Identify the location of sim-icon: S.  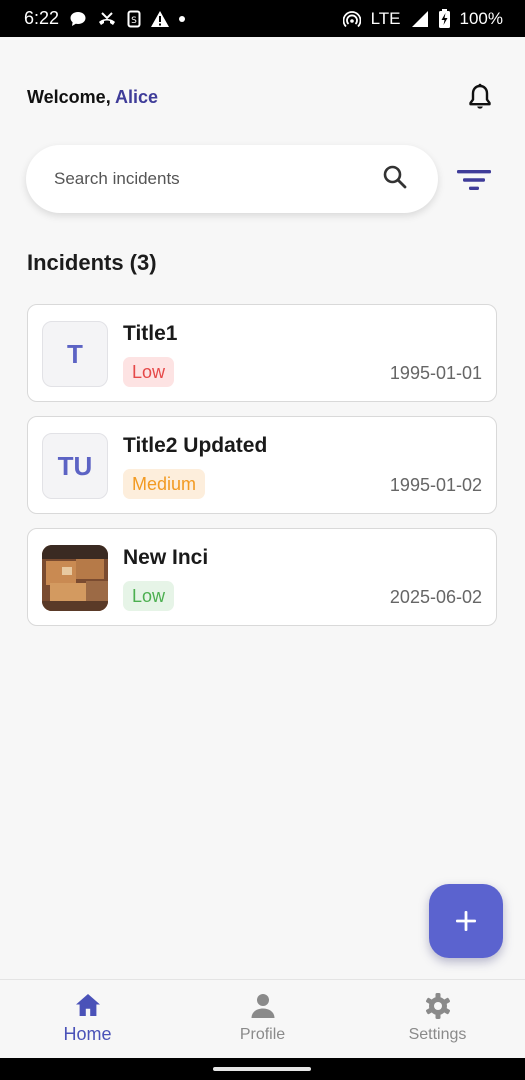
(134, 19).